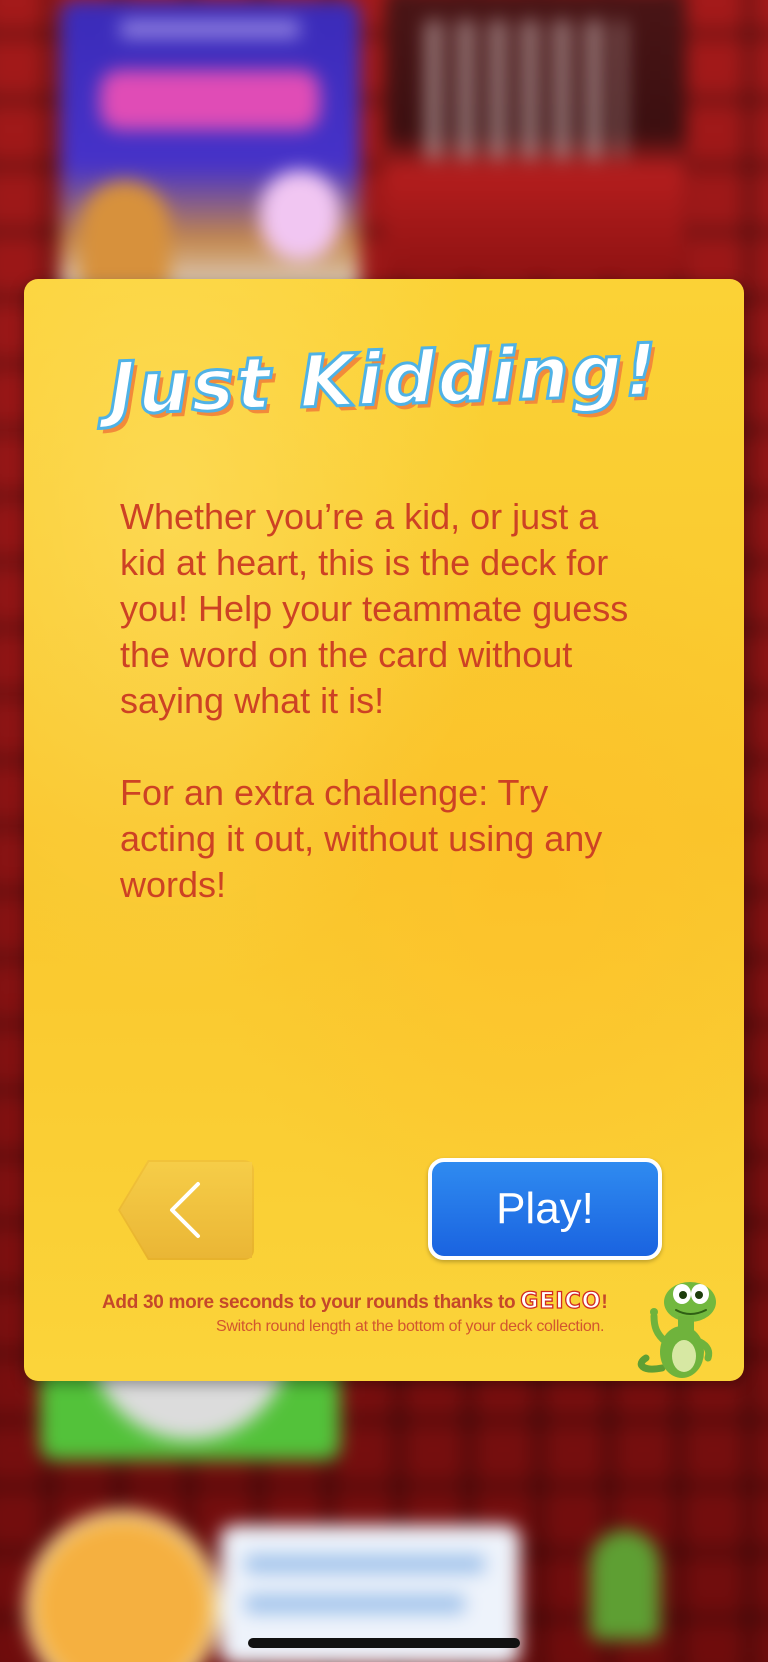 The image size is (768, 1662). I want to click on background-badge-orange, so click(122, 1586).